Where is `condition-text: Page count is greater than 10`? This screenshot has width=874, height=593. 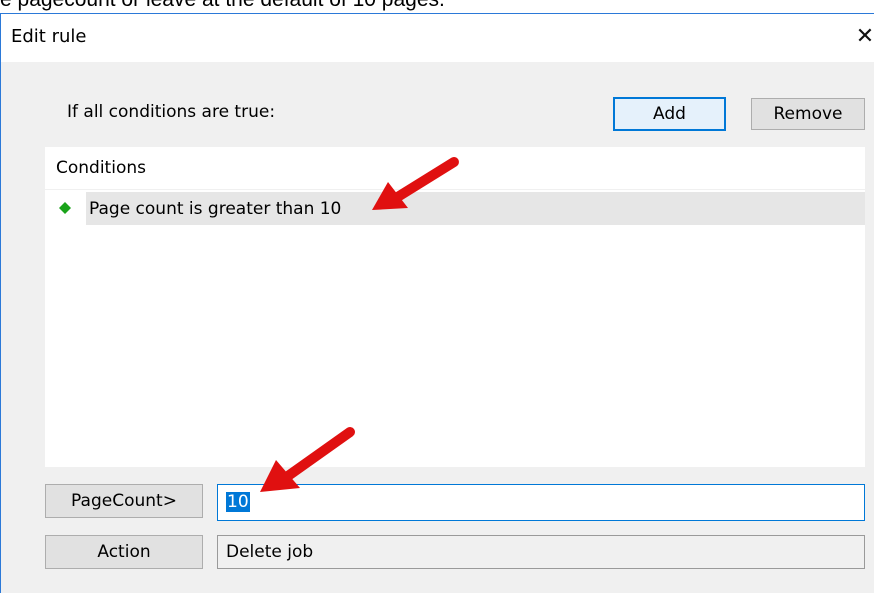
condition-text: Page count is greater than 10 is located at coordinates (215, 209).